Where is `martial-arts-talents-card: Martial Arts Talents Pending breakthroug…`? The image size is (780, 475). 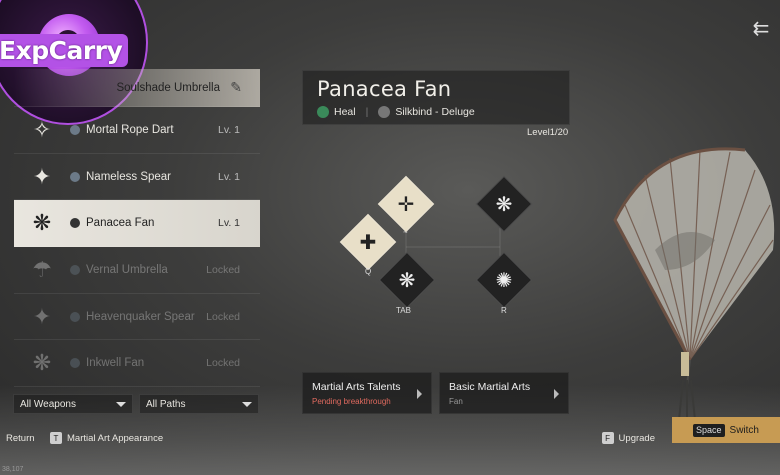
martial-arts-talents-card: Martial Arts Talents Pending breakthroug… is located at coordinates (367, 393).